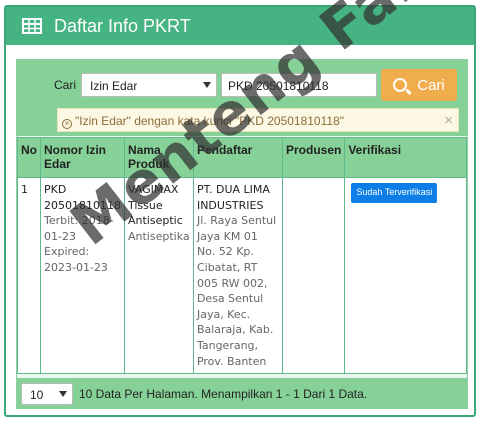 The image size is (480, 423). What do you see at coordinates (394, 193) in the screenshot?
I see `status-badge: Sudah Terverifikasi` at bounding box center [394, 193].